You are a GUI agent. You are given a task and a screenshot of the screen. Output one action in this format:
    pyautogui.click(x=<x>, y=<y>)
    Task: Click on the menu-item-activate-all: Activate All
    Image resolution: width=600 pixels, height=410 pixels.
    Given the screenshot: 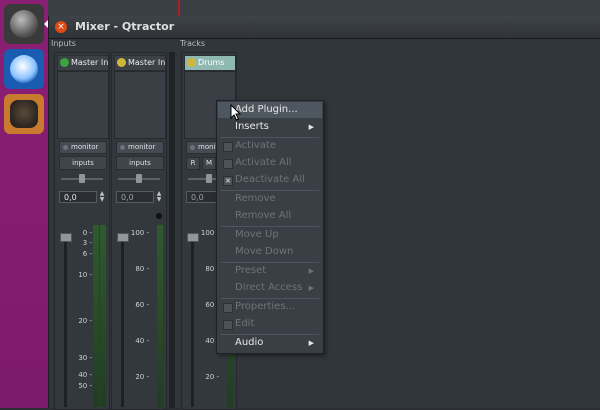 What is the action you would take?
    pyautogui.click(x=270, y=163)
    